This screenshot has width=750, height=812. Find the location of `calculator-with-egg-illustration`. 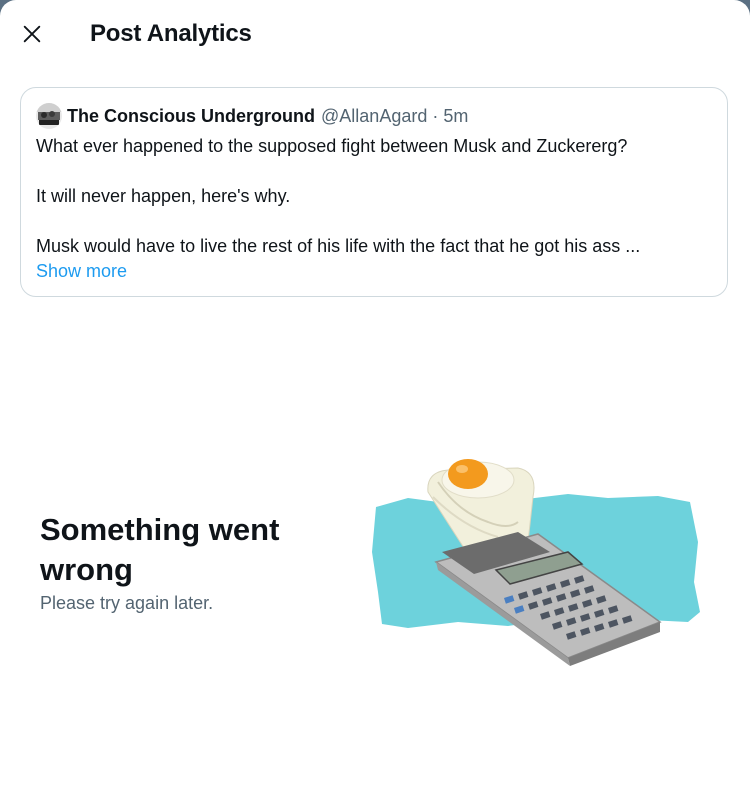

calculator-with-egg-illustration is located at coordinates (535, 560).